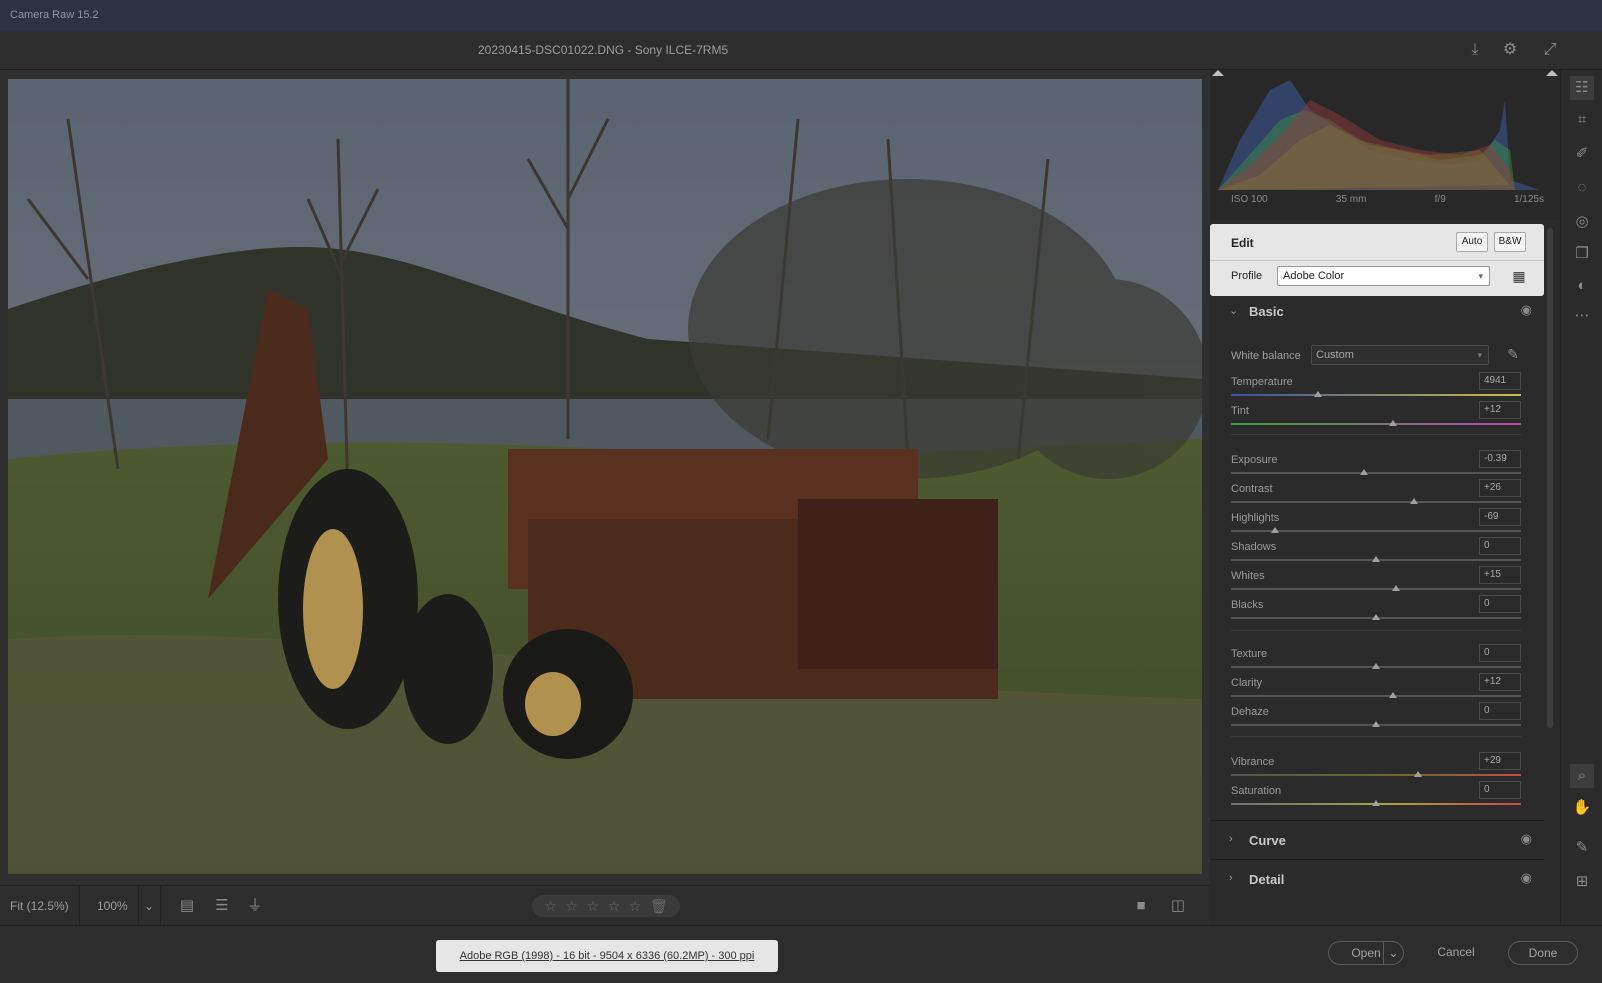  Describe the element at coordinates (1500, 488) in the screenshot. I see `slider-value-input: +26` at that location.